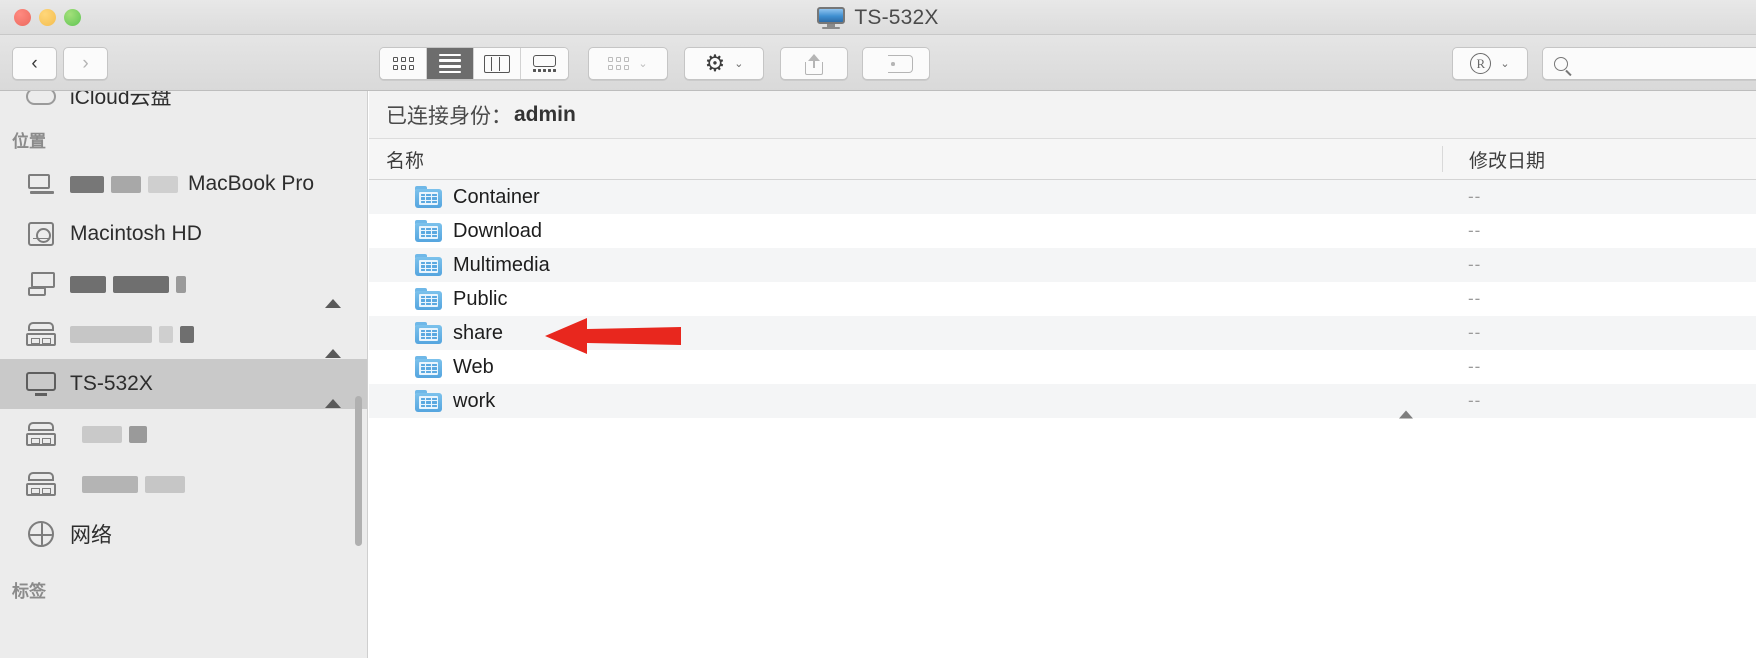  What do you see at coordinates (1493, 159) in the screenshot?
I see `column-header-date-modified: 修改日期` at bounding box center [1493, 159].